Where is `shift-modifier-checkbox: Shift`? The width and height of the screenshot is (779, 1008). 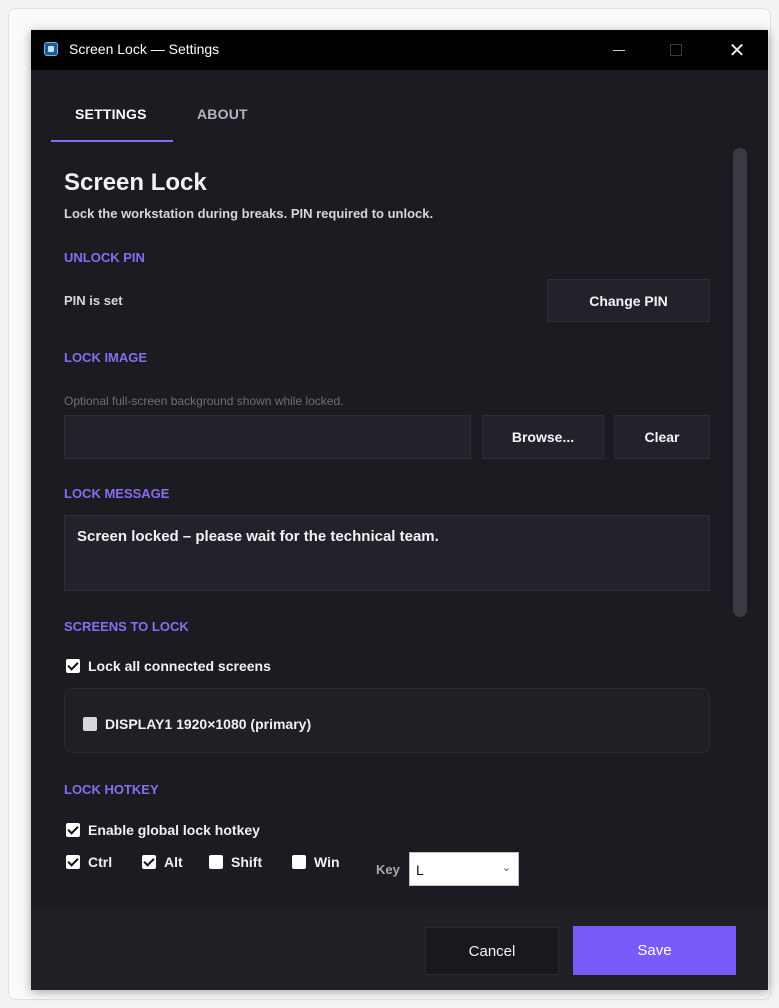
shift-modifier-checkbox: Shift is located at coordinates (235, 862).